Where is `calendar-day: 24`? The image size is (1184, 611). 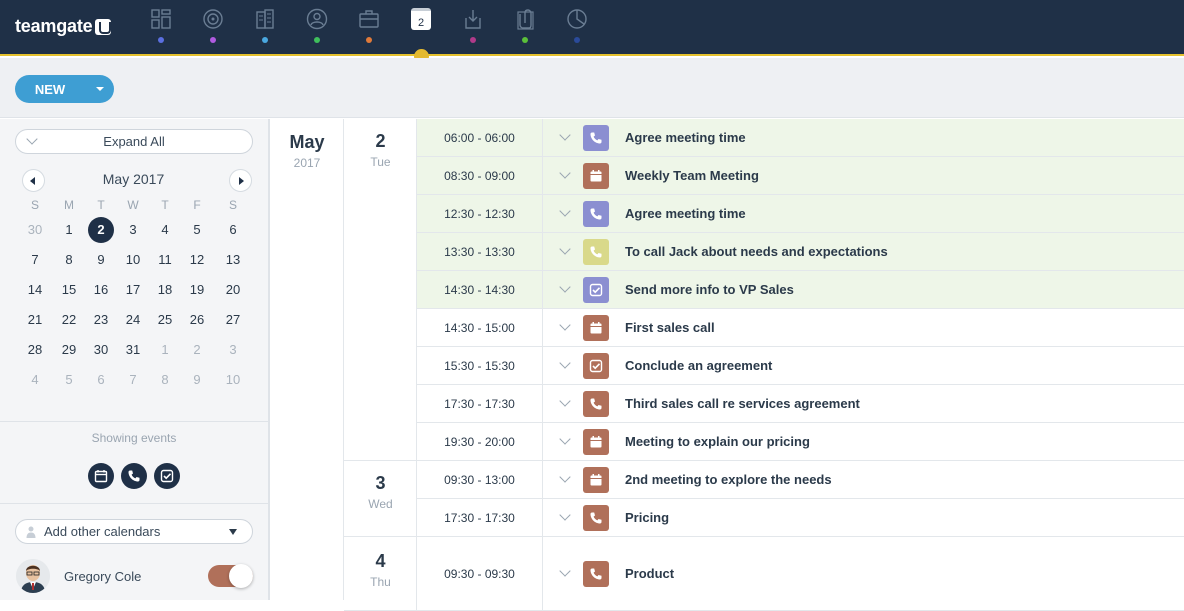 calendar-day: 24 is located at coordinates (133, 320).